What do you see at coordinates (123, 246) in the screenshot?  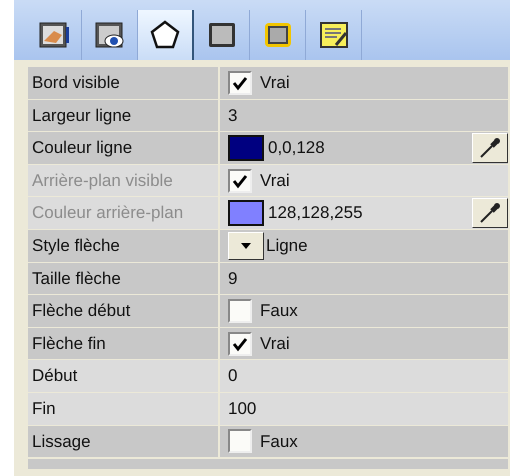 I see `property-label: Style flèche` at bounding box center [123, 246].